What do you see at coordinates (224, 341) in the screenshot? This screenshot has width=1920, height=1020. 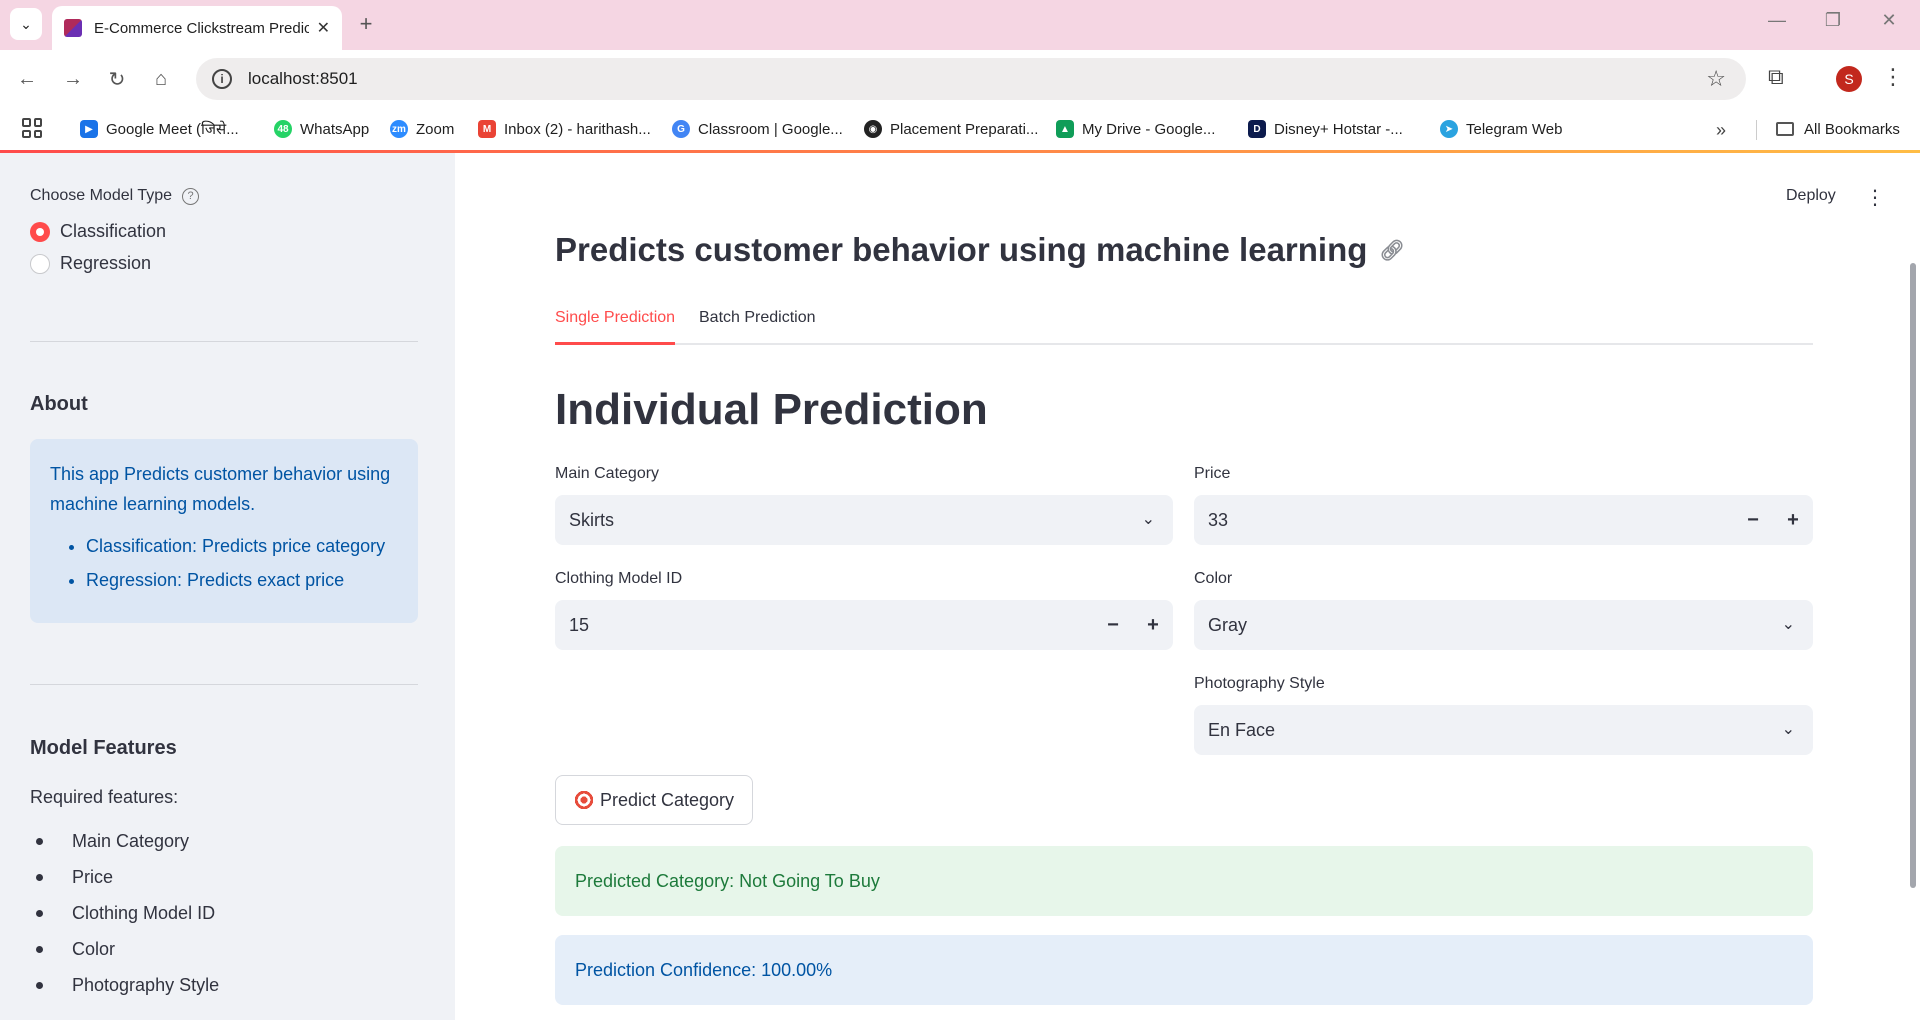 I see `sidebar-divider` at bounding box center [224, 341].